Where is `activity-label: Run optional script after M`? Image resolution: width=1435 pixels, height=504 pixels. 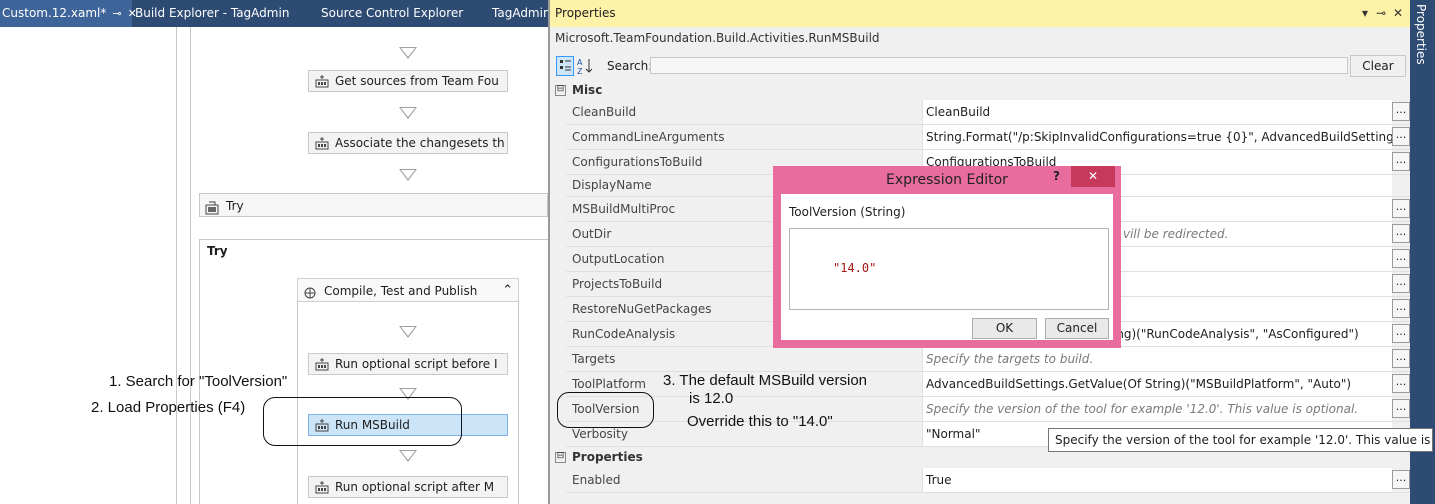
activity-label: Run optional script after M is located at coordinates (415, 487).